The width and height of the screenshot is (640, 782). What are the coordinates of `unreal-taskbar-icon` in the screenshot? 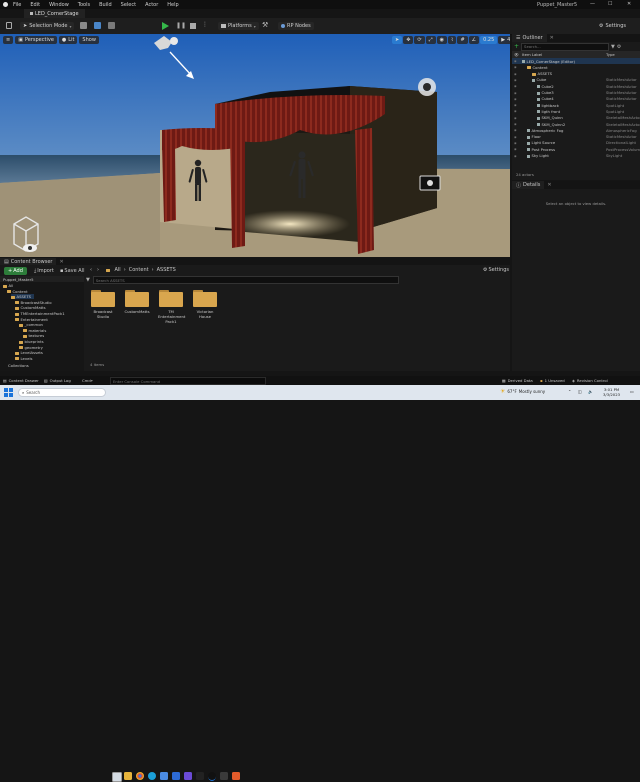 It's located at (212, 776).